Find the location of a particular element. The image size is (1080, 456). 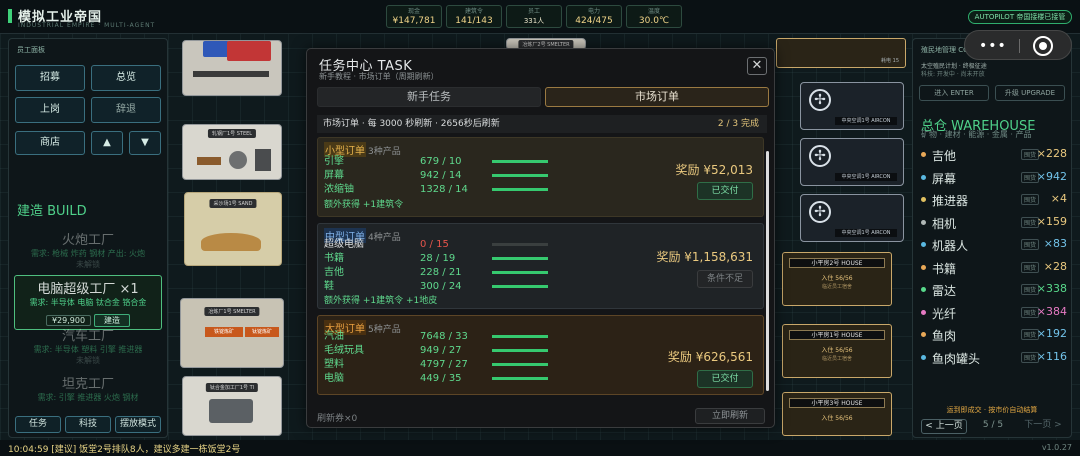

refresh-info: 市场订单 · 每 3000 秒刷新 · 2656秒后刷新 is located at coordinates (411, 124).